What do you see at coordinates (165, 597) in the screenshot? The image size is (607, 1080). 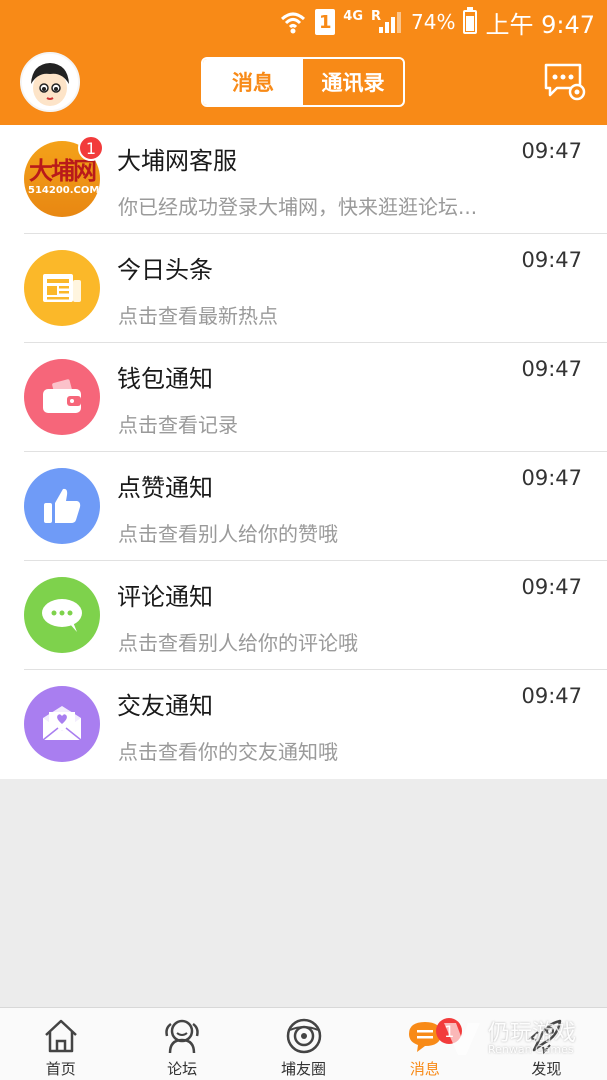 I see `message-title: 评论通知` at bounding box center [165, 597].